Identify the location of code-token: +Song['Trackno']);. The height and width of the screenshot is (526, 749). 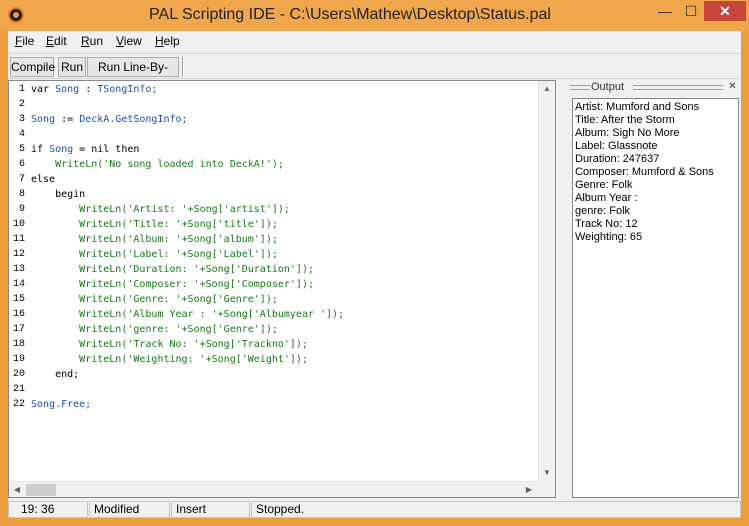
(253, 344).